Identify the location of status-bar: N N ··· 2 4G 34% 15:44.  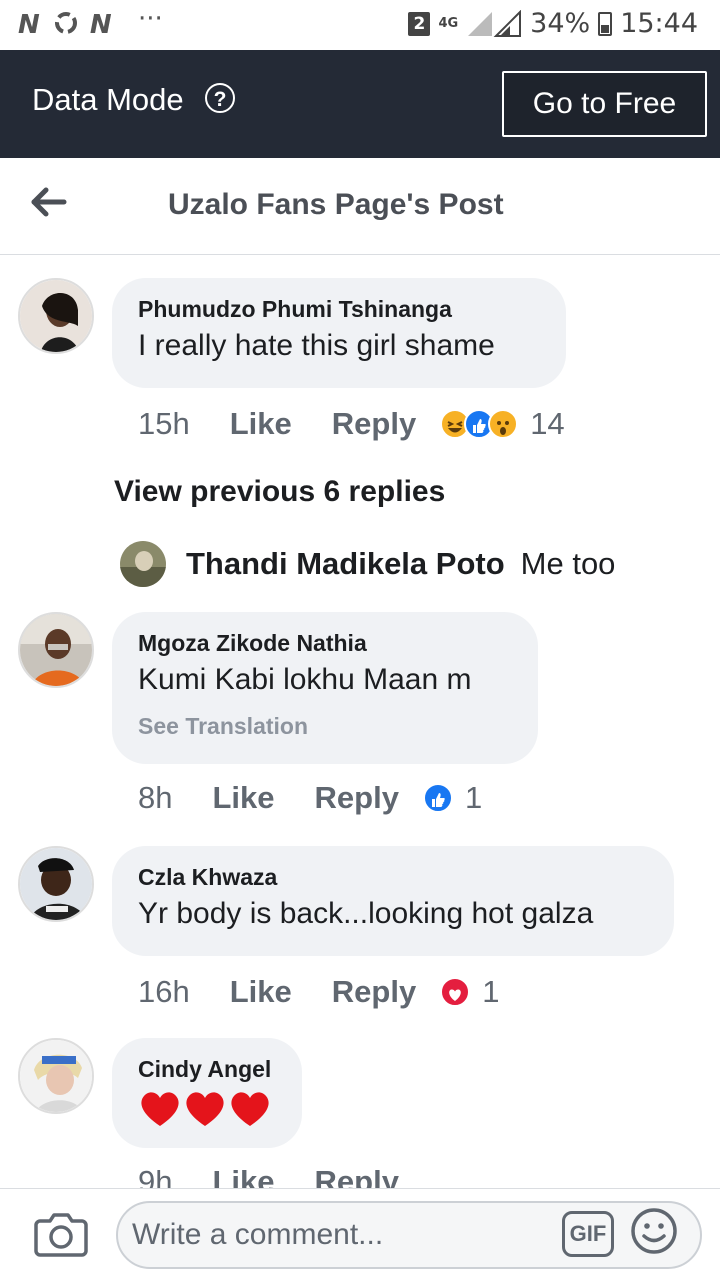
(360, 25).